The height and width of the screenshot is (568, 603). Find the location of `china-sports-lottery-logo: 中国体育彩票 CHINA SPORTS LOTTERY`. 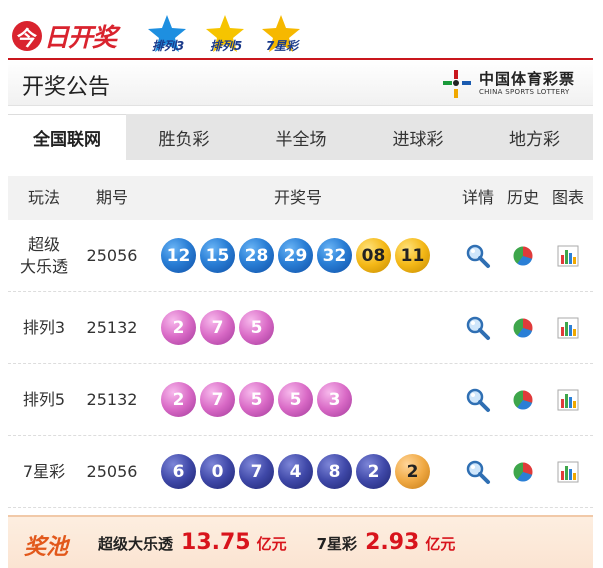

china-sports-lottery-logo: 中国体育彩票 CHINA SPORTS LOTTERY is located at coordinates (508, 84).